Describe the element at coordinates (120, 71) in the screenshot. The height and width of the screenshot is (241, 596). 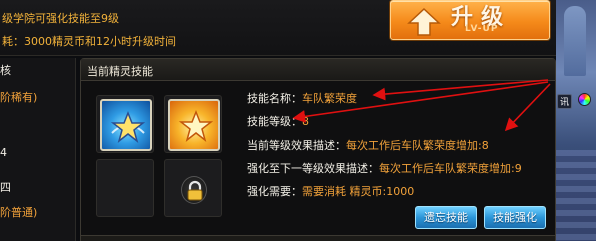
I see `panel-title: 当前精灵技能` at that location.